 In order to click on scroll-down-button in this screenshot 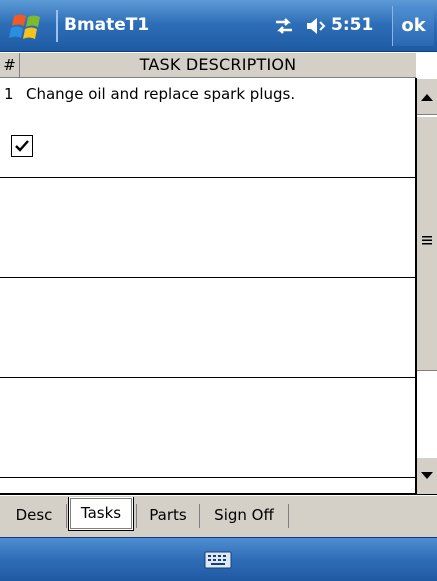, I will do `click(427, 475)`.